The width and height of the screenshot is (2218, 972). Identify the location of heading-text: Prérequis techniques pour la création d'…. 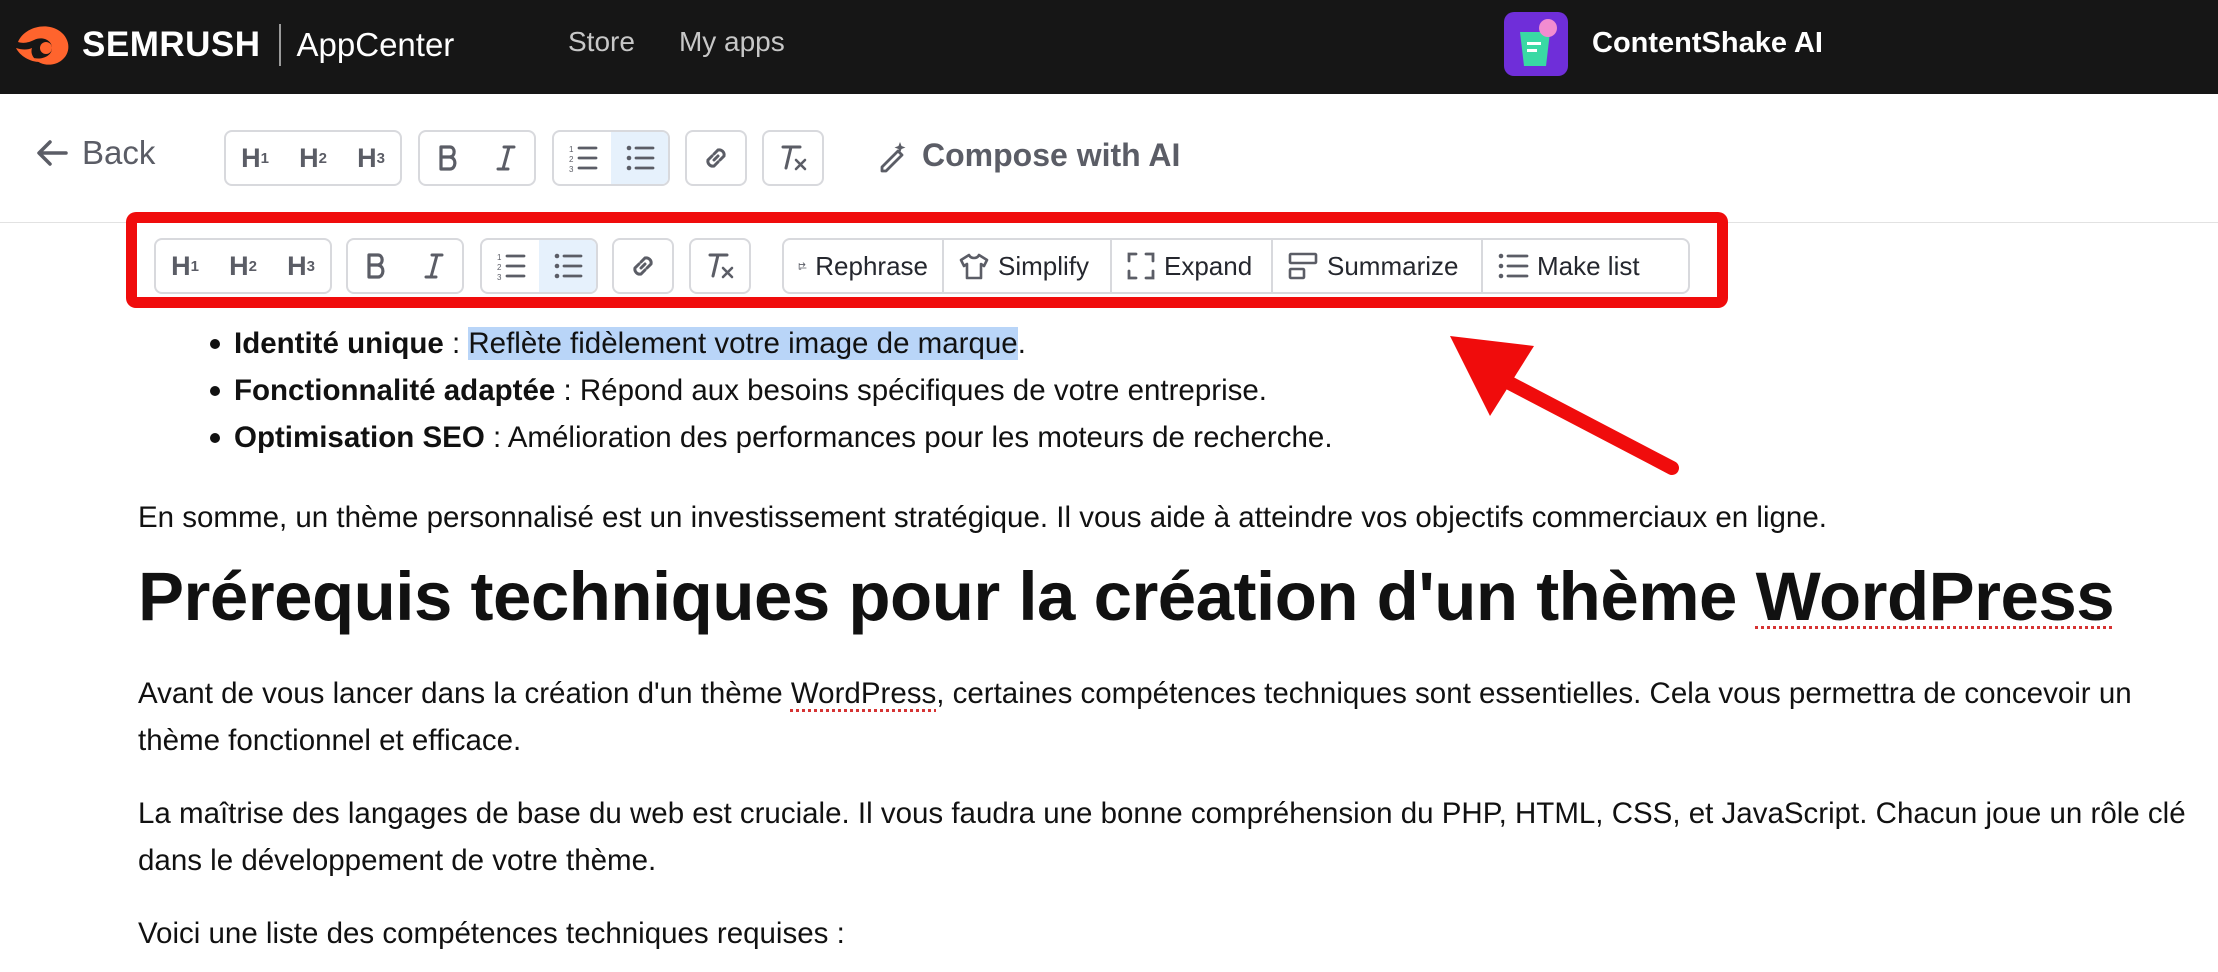
(947, 596).